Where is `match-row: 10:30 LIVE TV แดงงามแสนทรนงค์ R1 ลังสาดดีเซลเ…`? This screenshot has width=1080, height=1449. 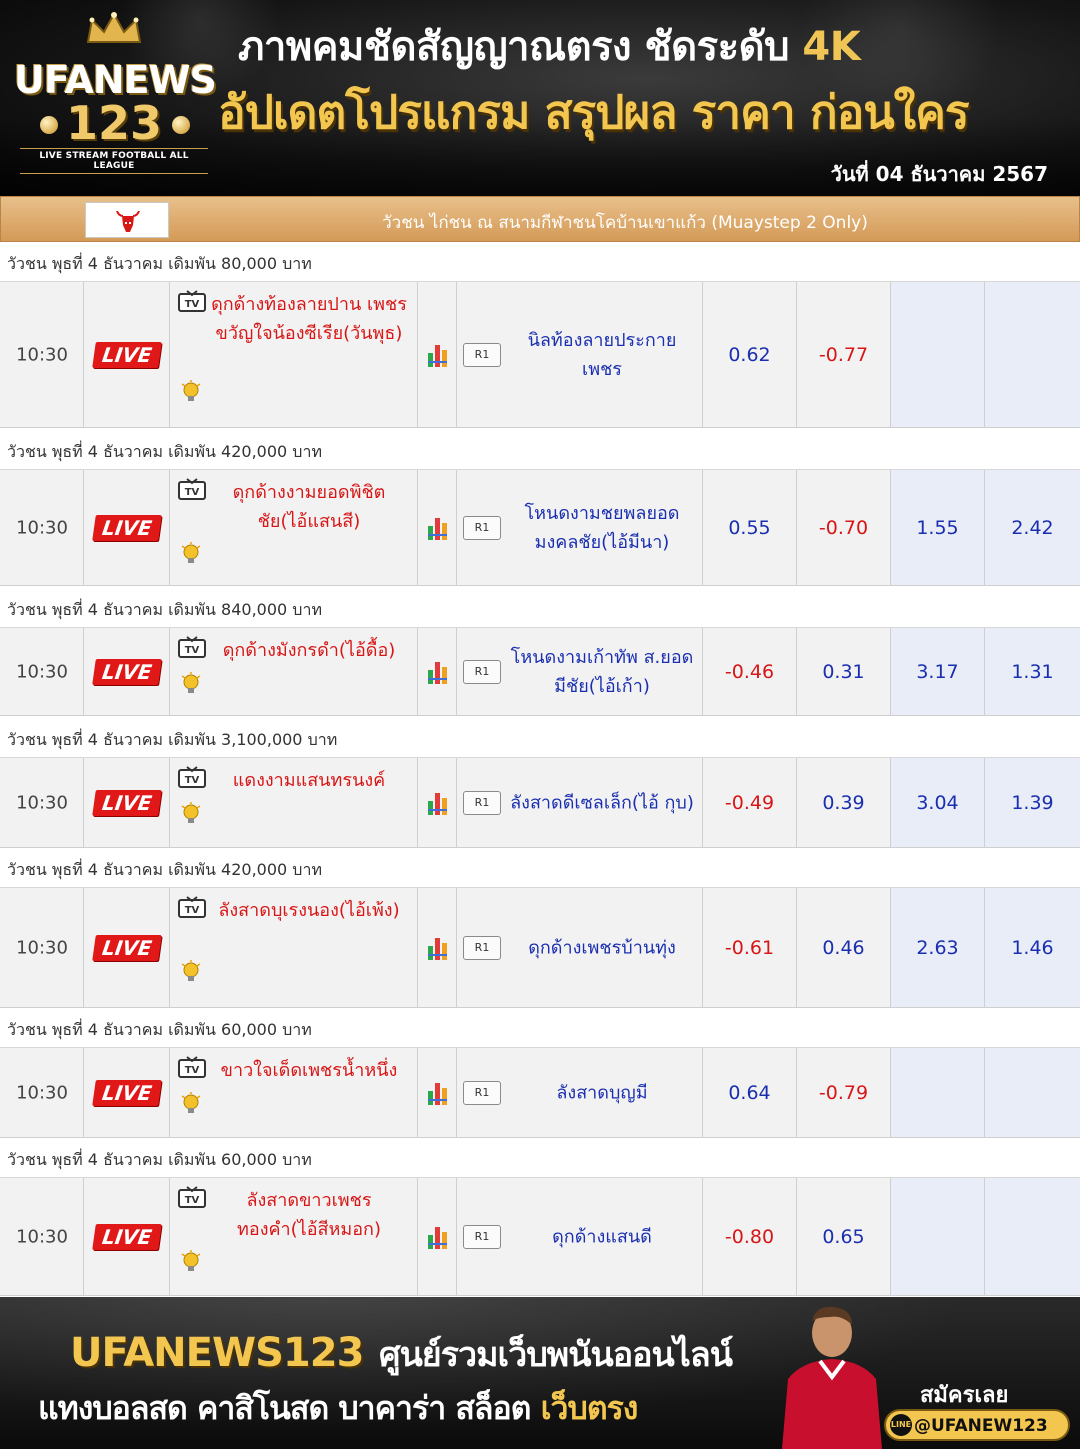 match-row: 10:30 LIVE TV แดงงามแสนทรนงค์ R1 ลังสาดดีเซลเ… is located at coordinates (540, 803).